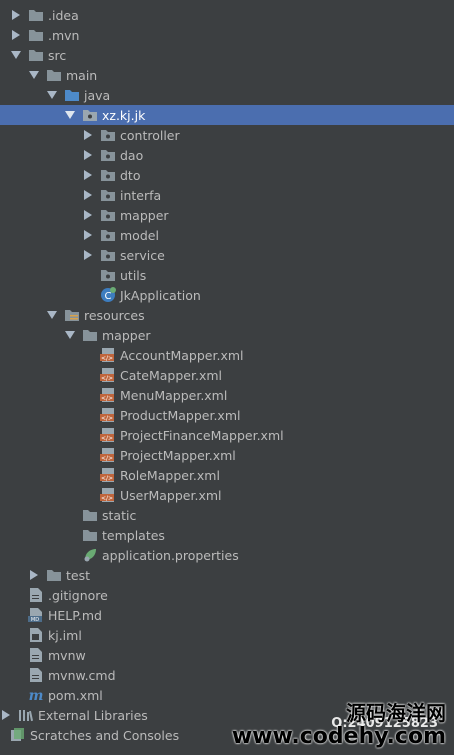  Describe the element at coordinates (227, 275) in the screenshot. I see `tree-item-utils: utils` at that location.